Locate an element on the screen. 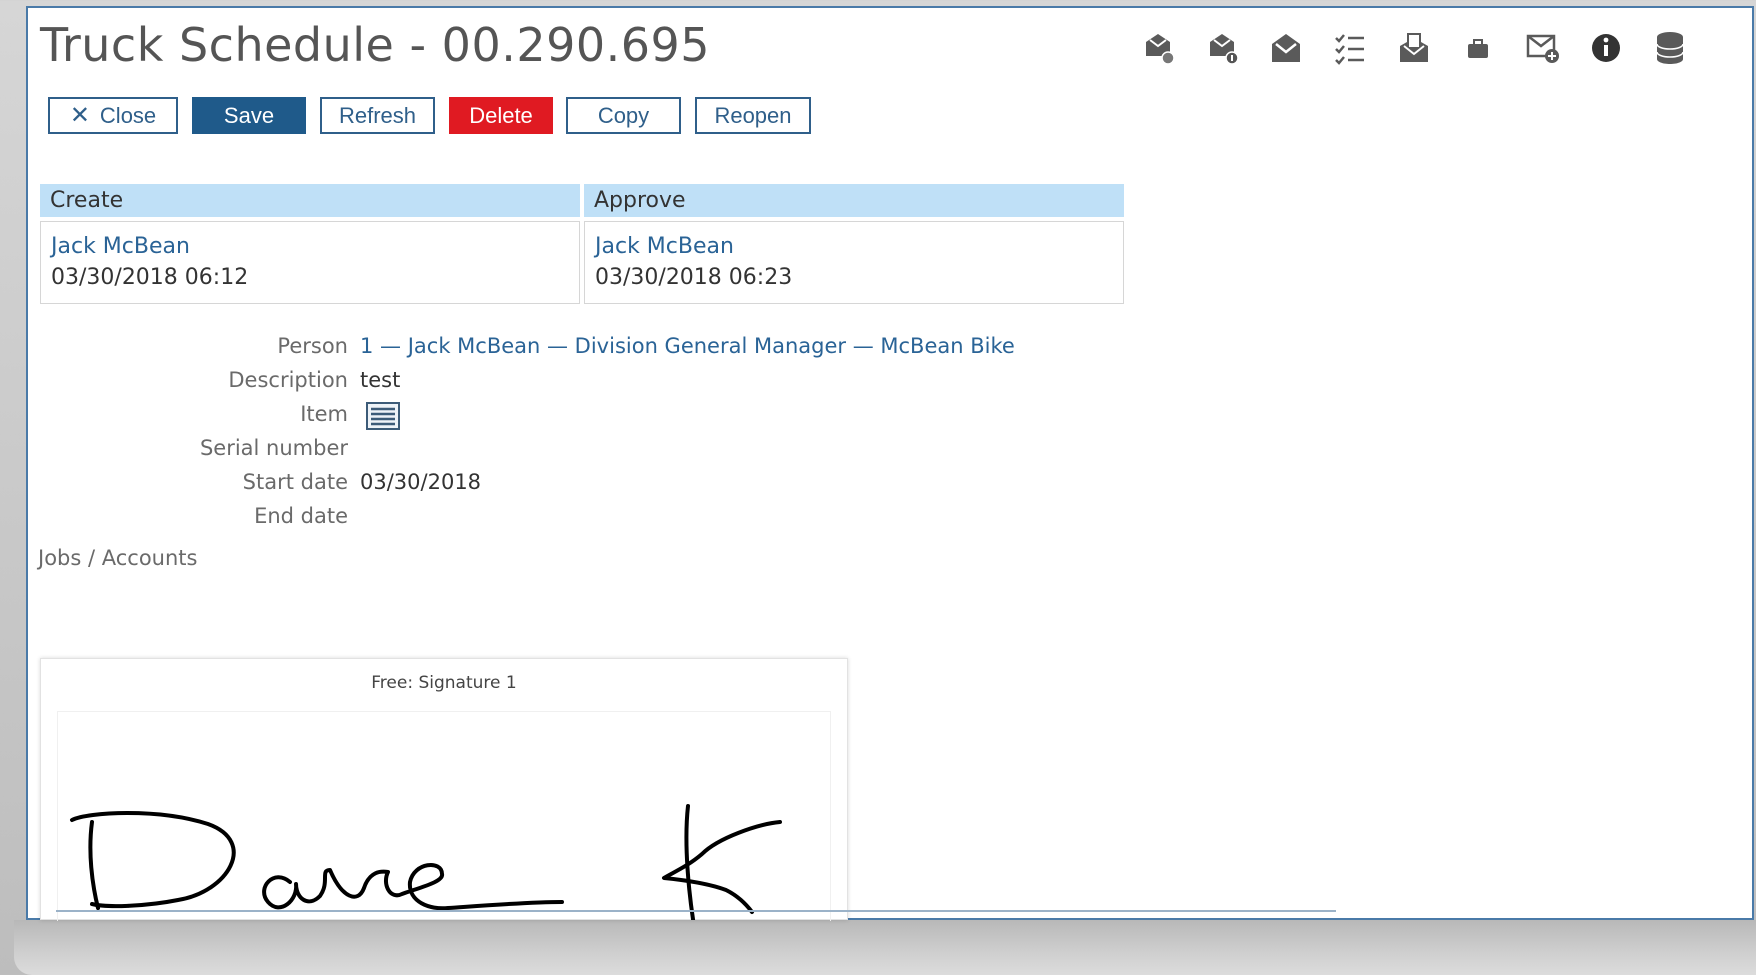  list-icon is located at coordinates (383, 418).